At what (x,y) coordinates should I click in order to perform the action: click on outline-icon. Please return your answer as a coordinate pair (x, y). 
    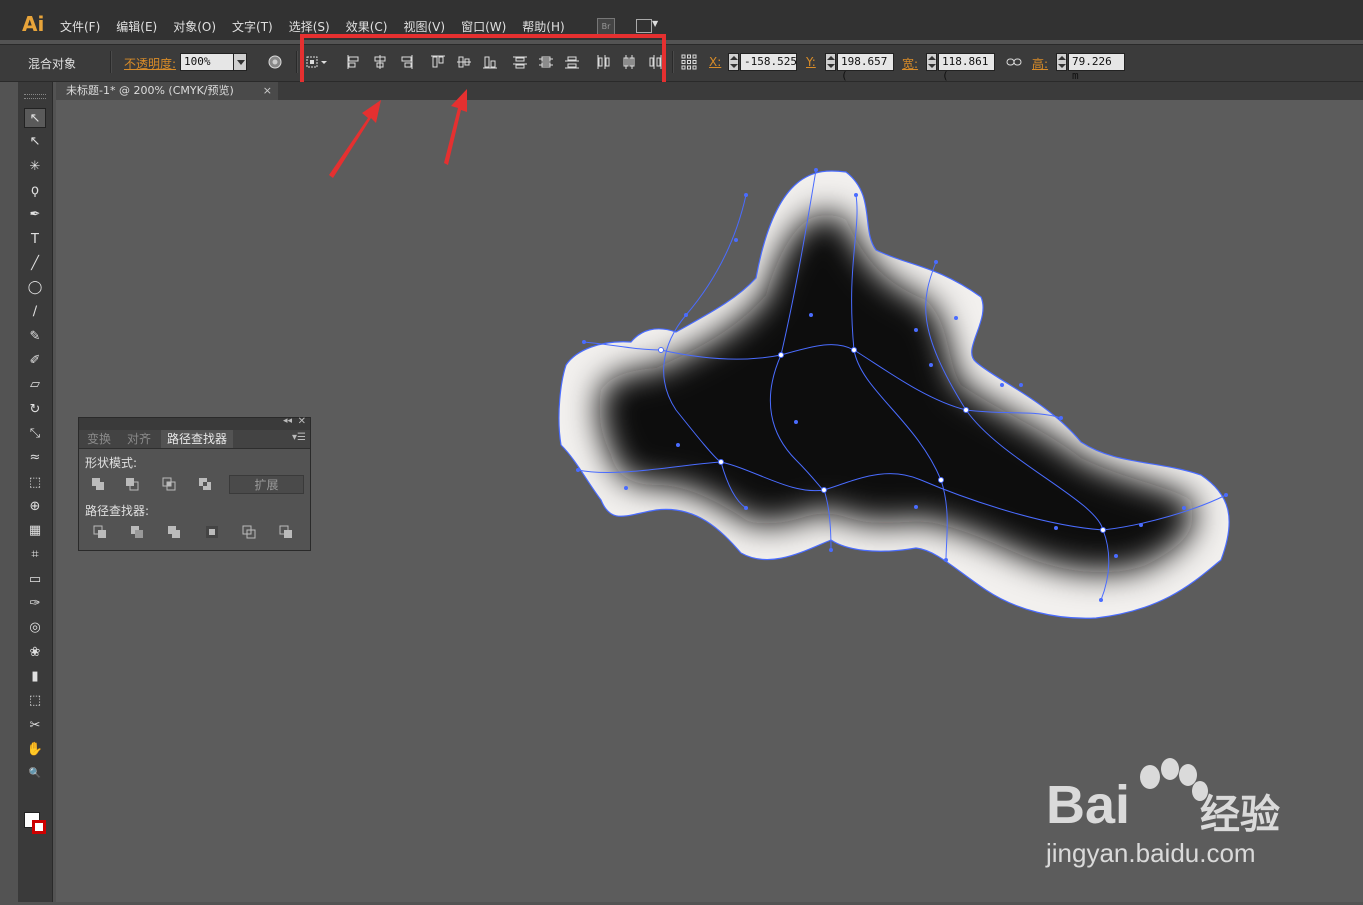
    Looking at the image, I should click on (249, 532).